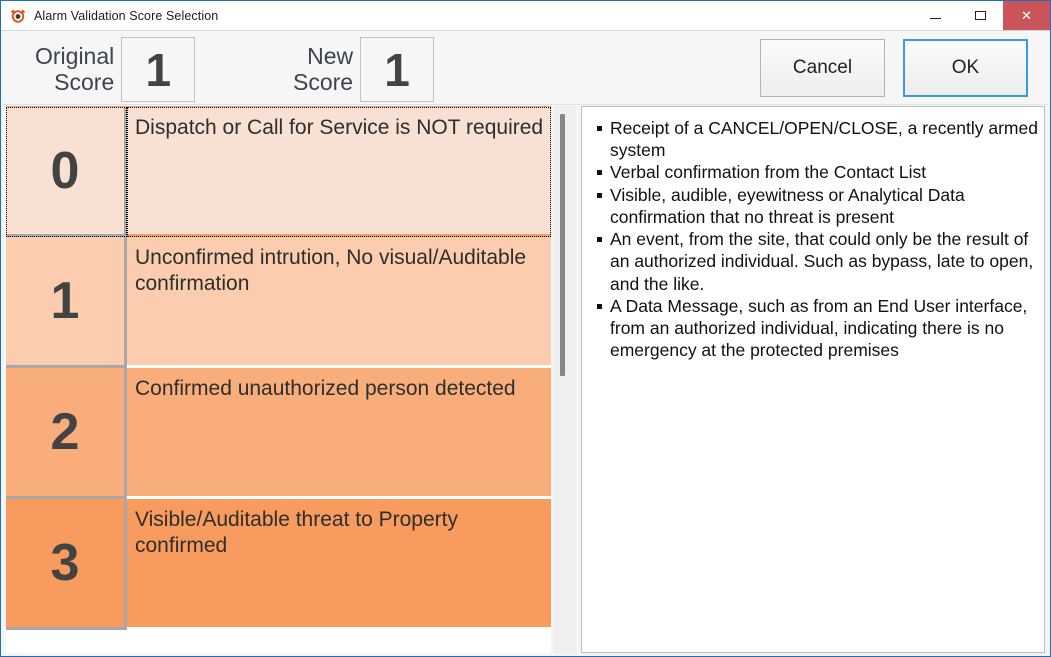 This screenshot has width=1051, height=657. What do you see at coordinates (126, 15) in the screenshot?
I see `window-title: Alarm Validation Score Selection` at bounding box center [126, 15].